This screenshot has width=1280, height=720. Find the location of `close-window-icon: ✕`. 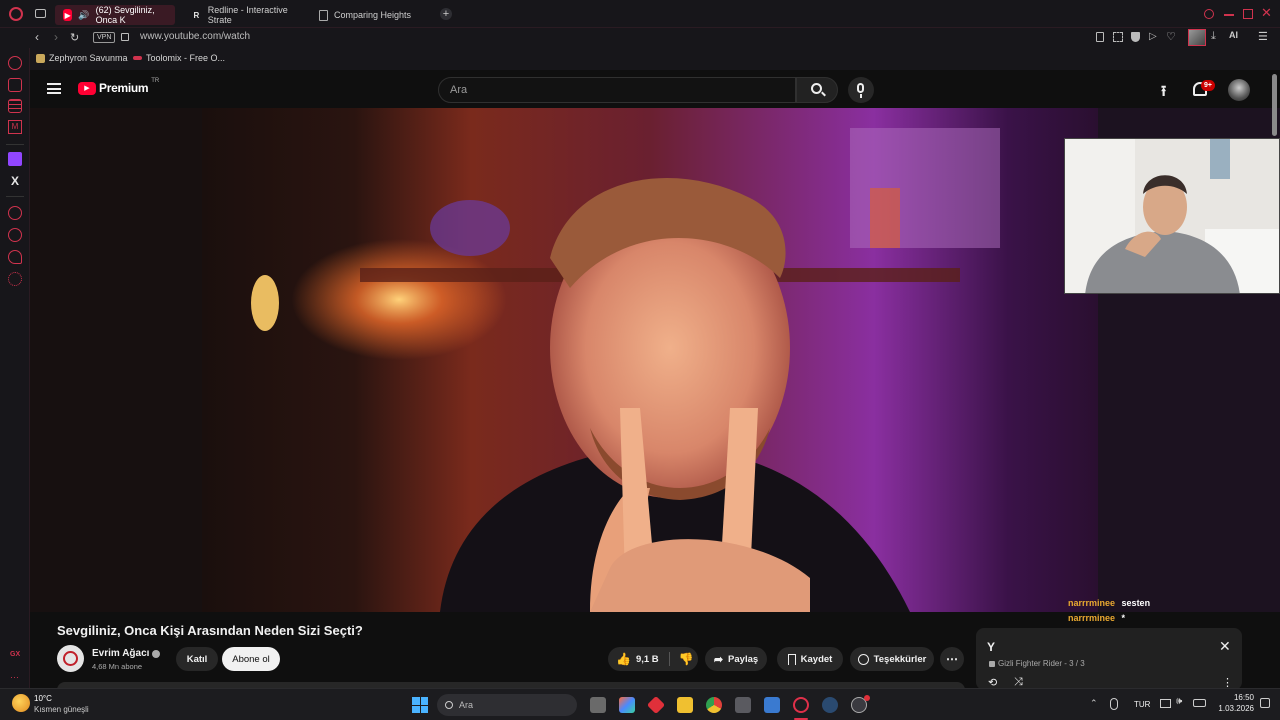

close-window-icon: ✕ is located at coordinates (1266, 13).